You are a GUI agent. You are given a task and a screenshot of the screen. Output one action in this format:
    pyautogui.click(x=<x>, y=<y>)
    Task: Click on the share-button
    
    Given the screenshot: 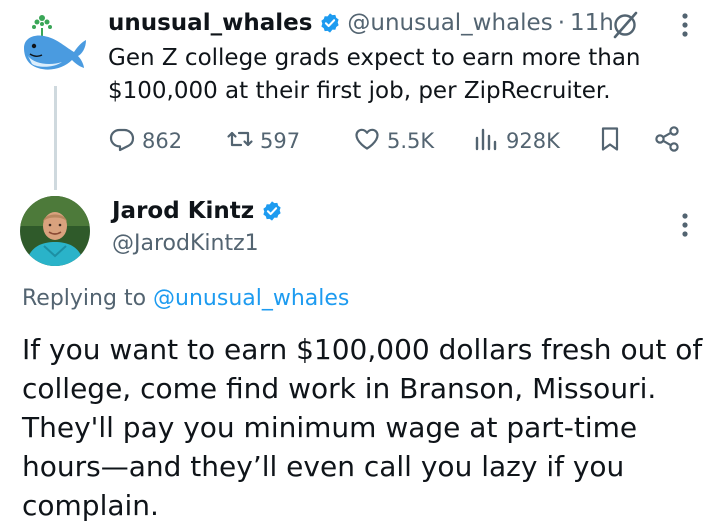 What is the action you would take?
    pyautogui.click(x=670, y=141)
    